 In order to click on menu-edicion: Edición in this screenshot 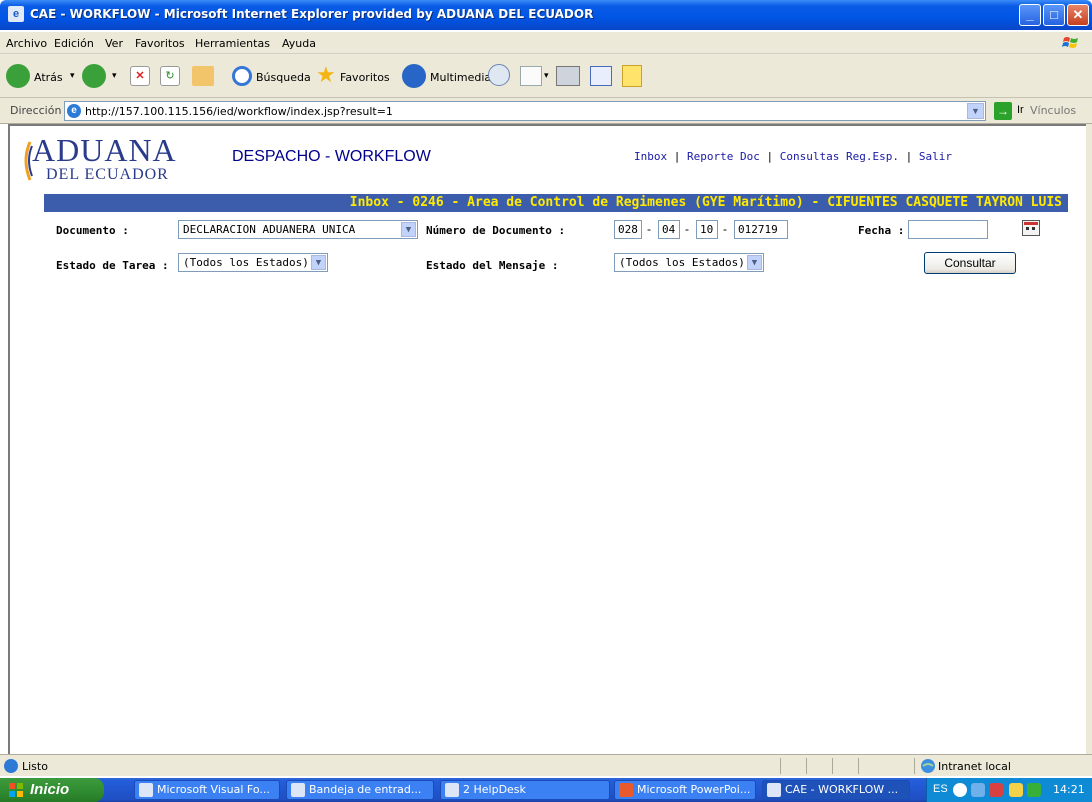, I will do `click(74, 43)`.